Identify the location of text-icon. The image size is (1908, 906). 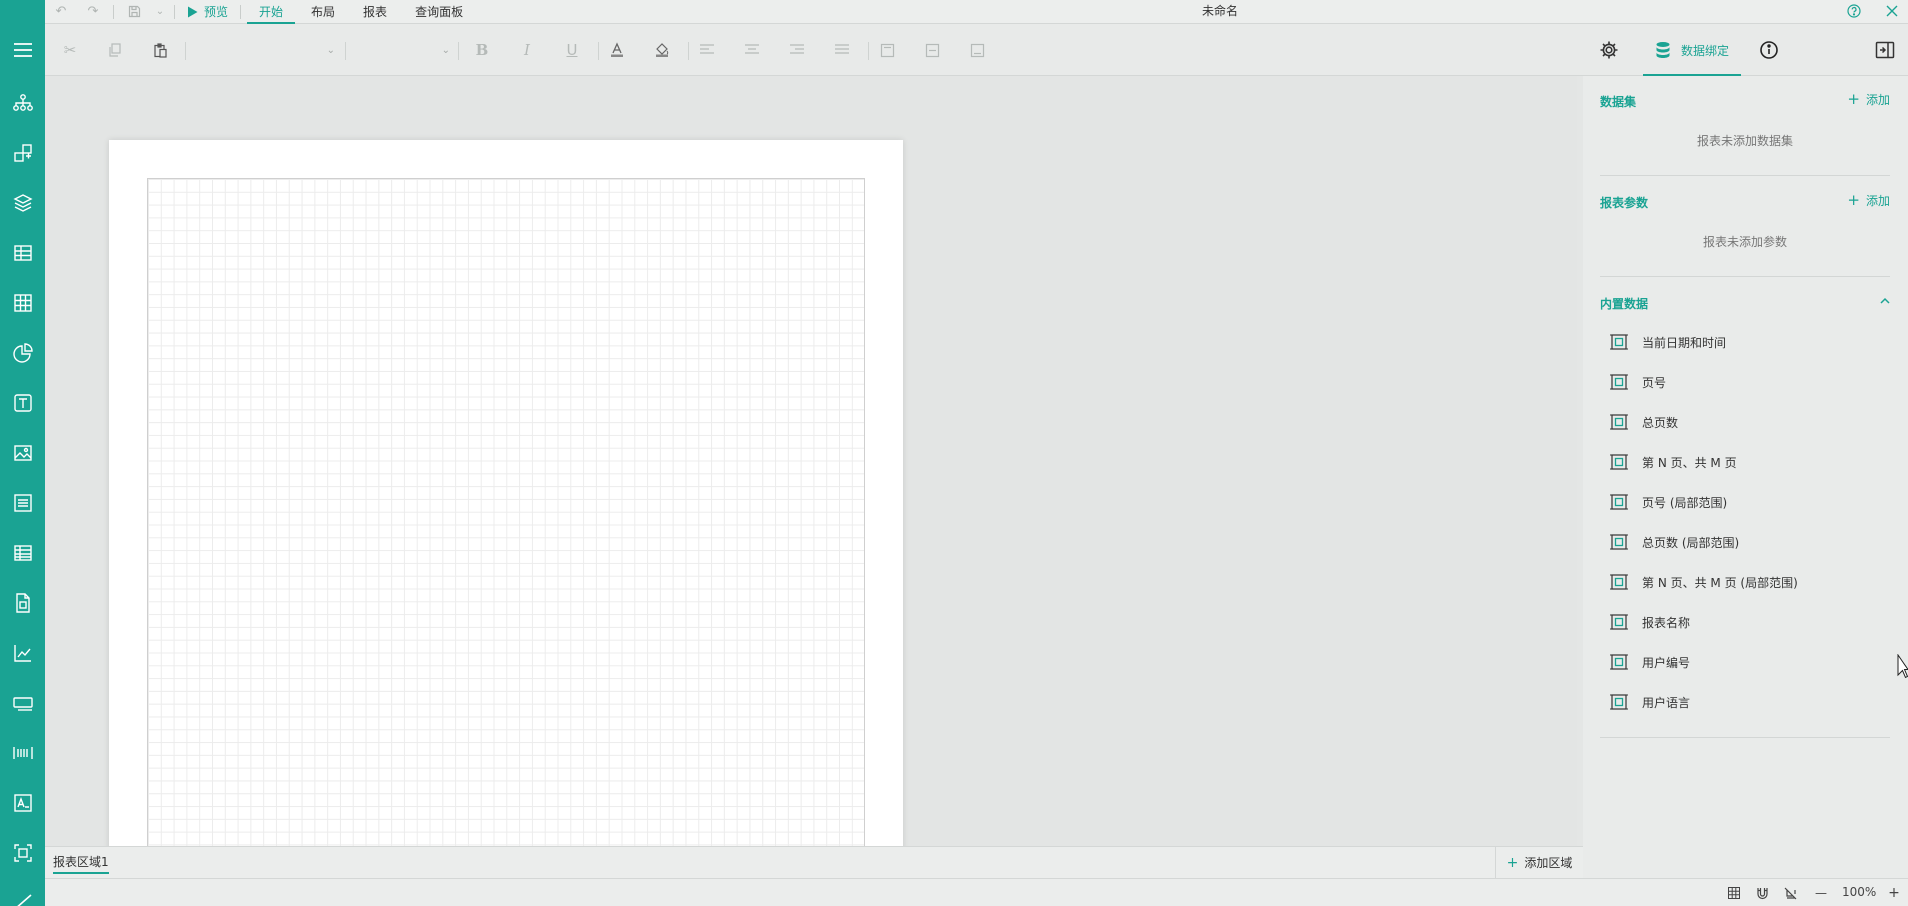
(22, 403).